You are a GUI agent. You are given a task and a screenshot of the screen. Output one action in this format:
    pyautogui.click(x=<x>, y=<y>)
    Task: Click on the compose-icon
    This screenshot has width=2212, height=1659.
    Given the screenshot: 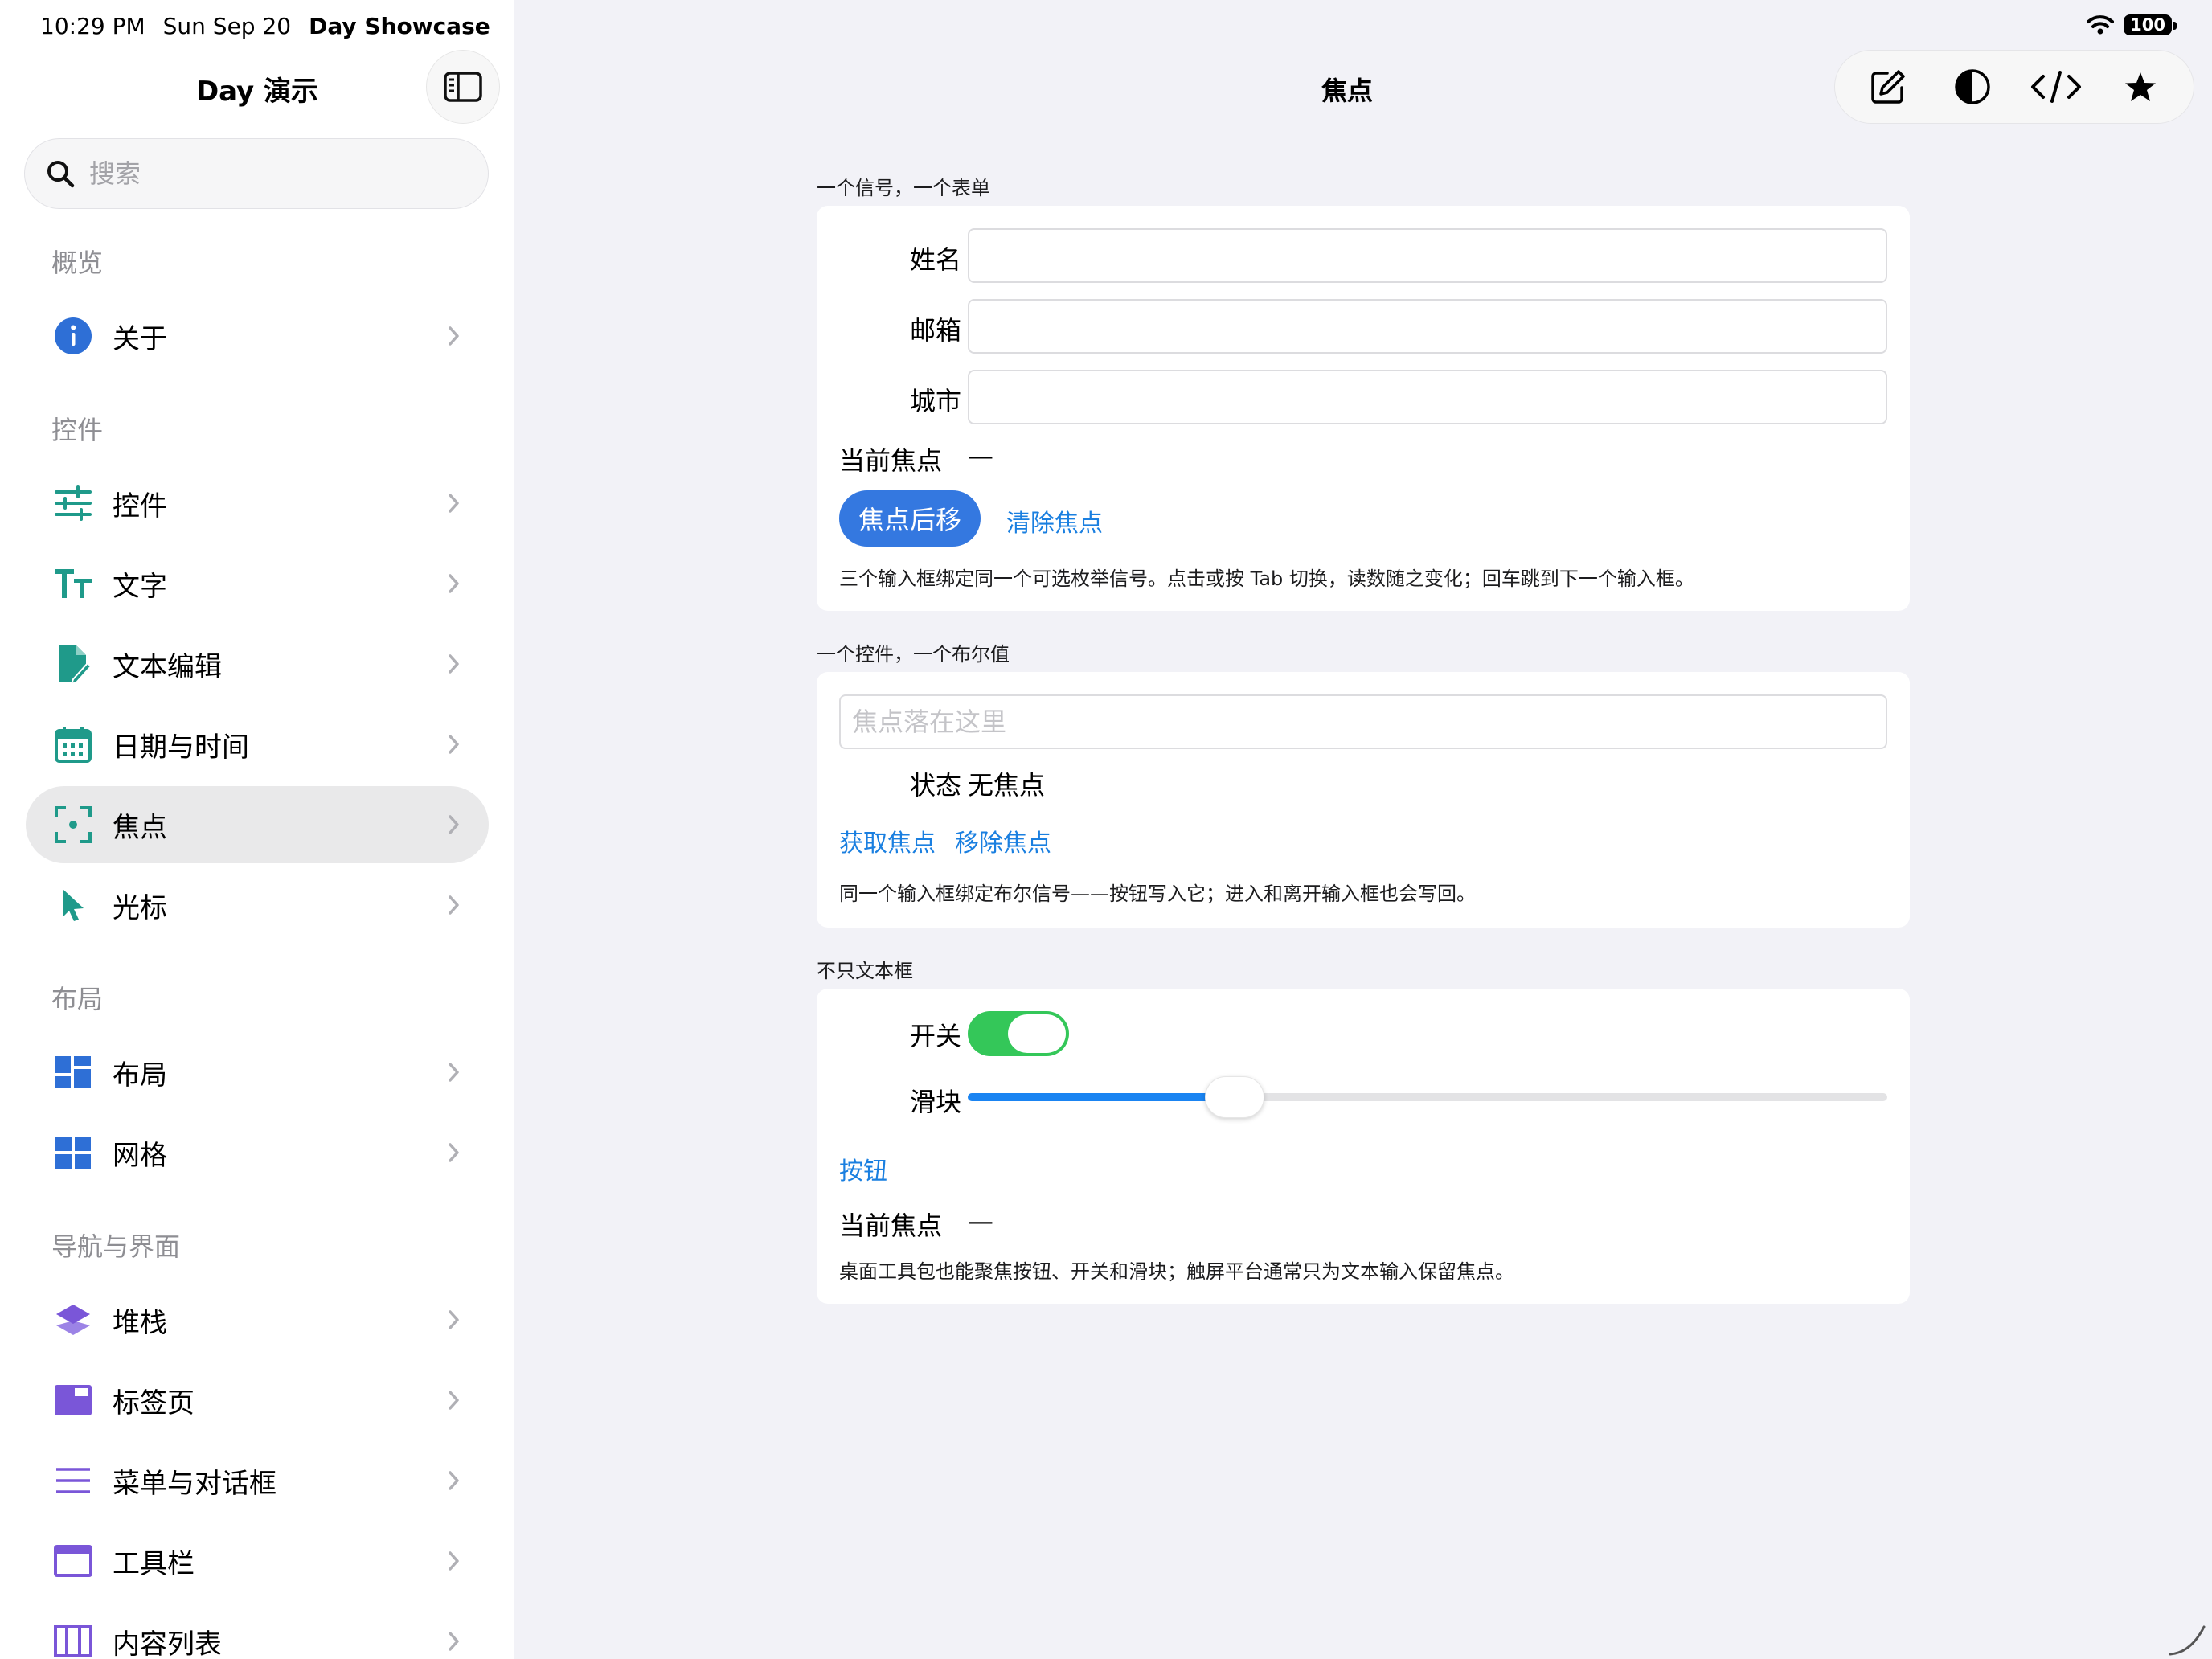 What is the action you would take?
    pyautogui.click(x=1888, y=87)
    